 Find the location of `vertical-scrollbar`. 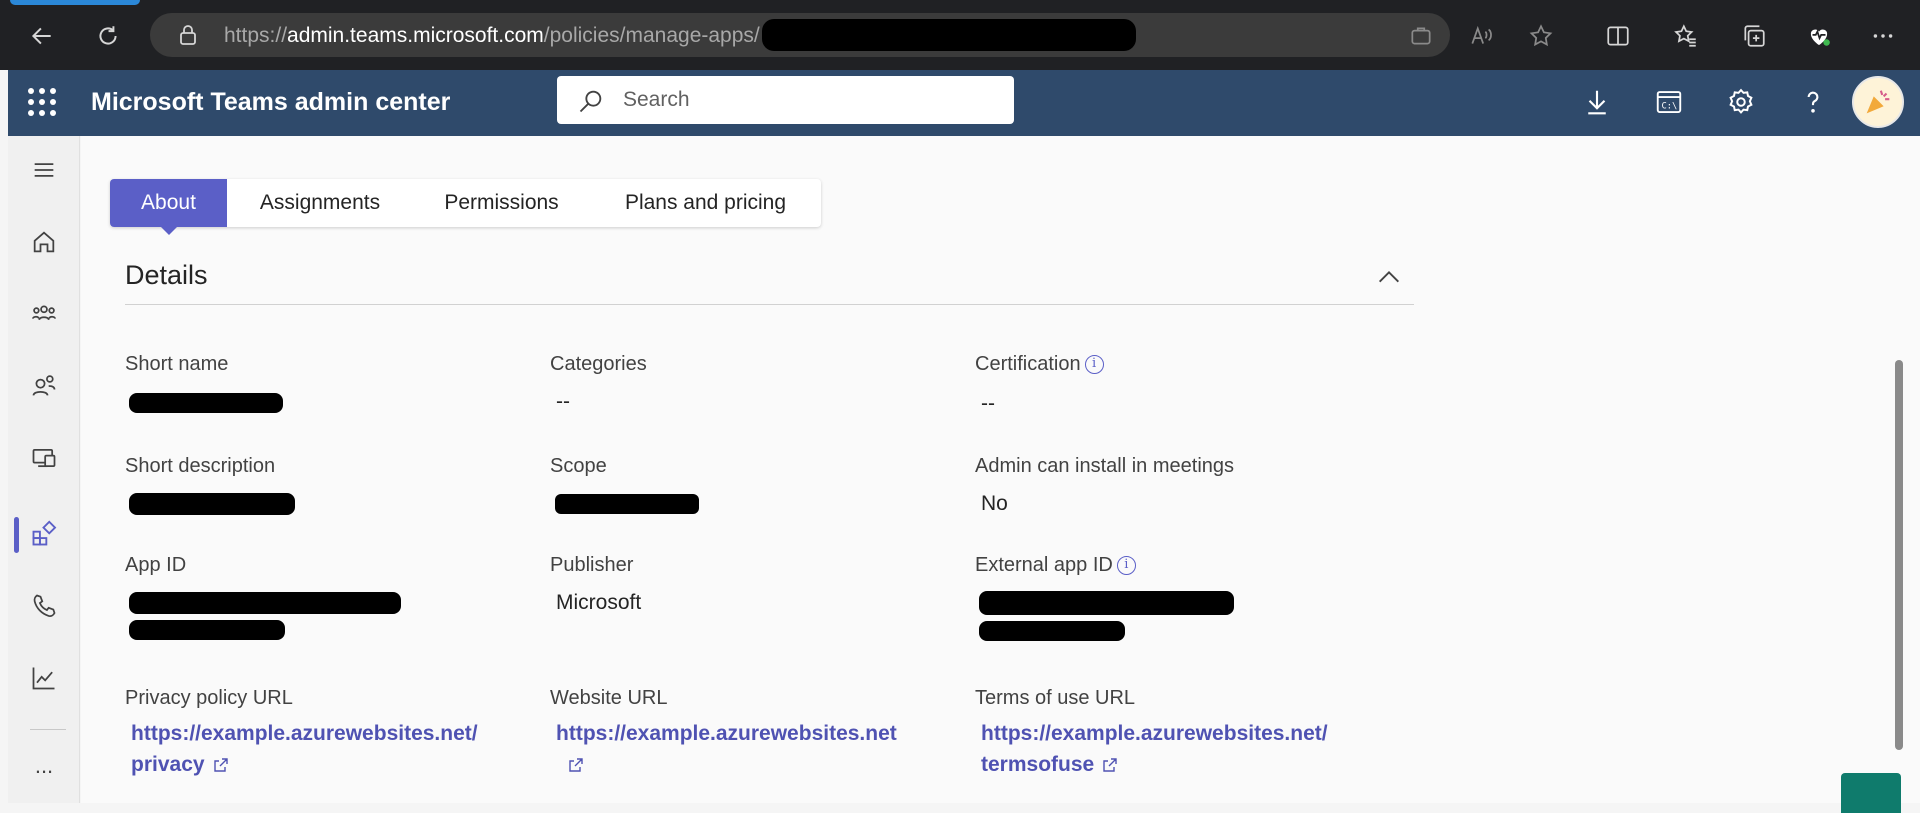

vertical-scrollbar is located at coordinates (1899, 555).